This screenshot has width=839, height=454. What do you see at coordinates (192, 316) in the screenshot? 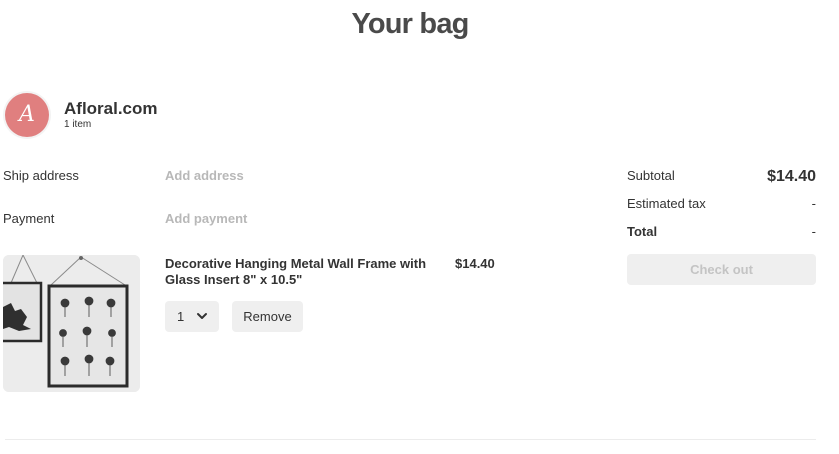
I see `quantity-select: 1` at bounding box center [192, 316].